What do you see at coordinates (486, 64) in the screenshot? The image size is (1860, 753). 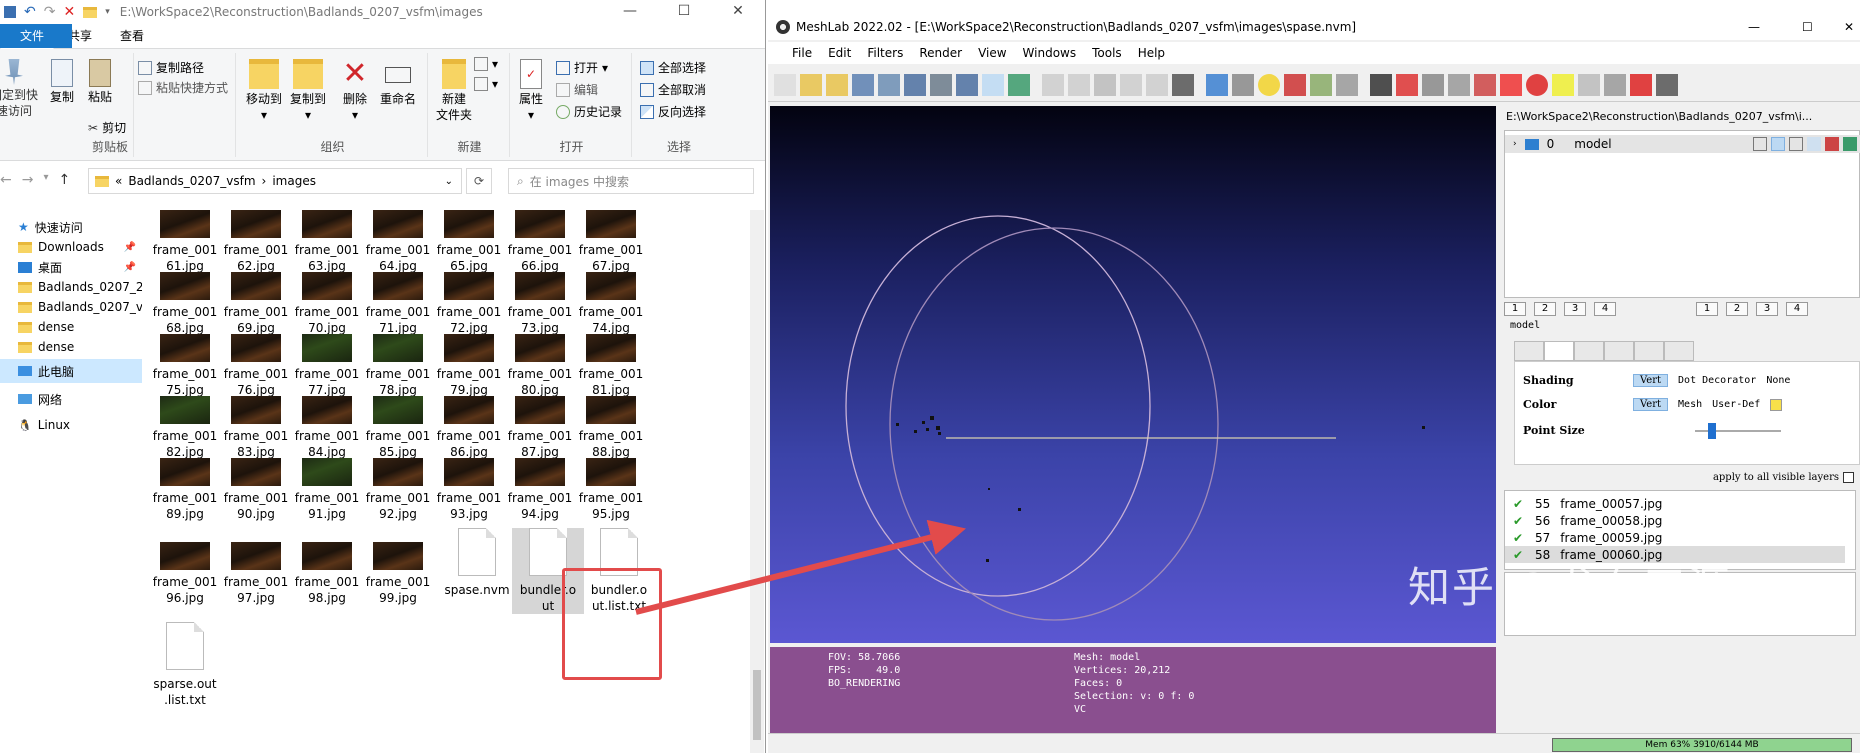 I see `new-item-button: ▾` at bounding box center [486, 64].